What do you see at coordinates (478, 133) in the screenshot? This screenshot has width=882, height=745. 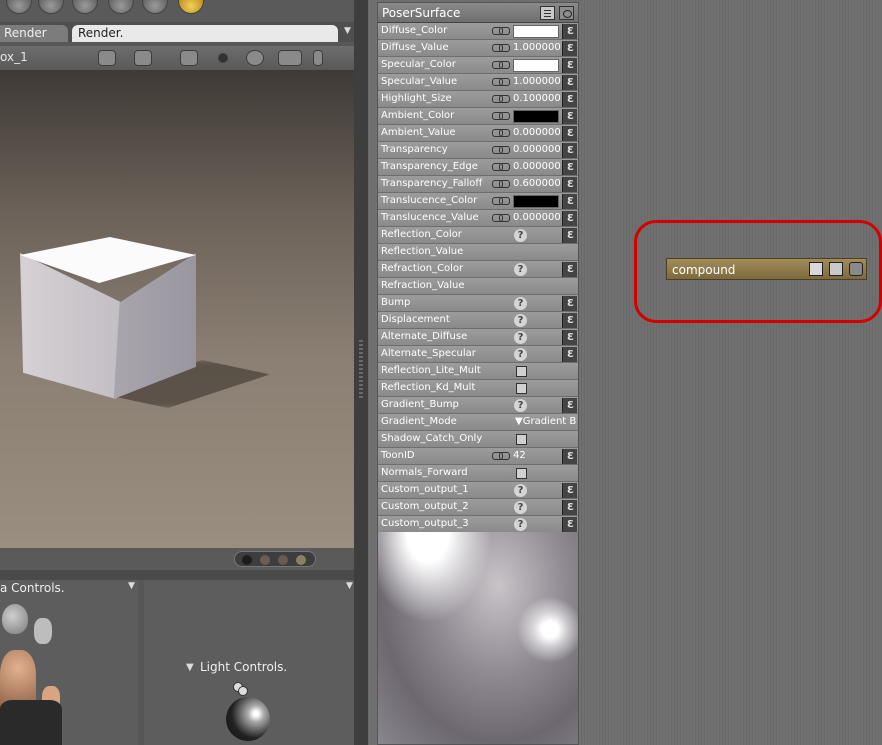 I see `node-param-row: Ambient_Value 0.000000 Ɛ` at bounding box center [478, 133].